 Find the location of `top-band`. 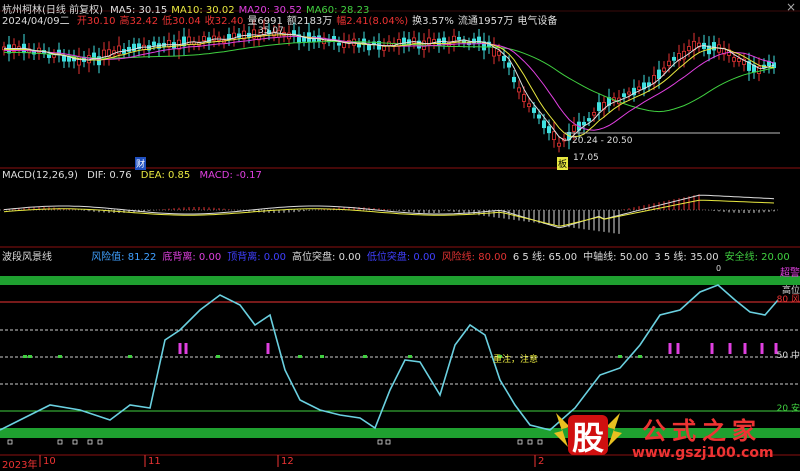

top-band is located at coordinates (400, 280).